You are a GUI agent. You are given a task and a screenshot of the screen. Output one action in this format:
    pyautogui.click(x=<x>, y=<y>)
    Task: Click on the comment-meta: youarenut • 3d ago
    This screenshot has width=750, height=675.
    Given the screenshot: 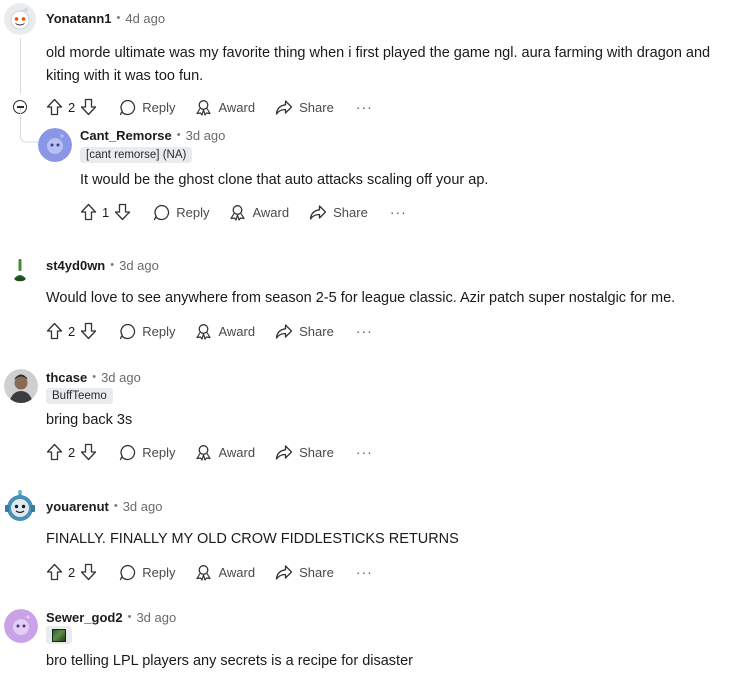 What is the action you would take?
    pyautogui.click(x=104, y=506)
    